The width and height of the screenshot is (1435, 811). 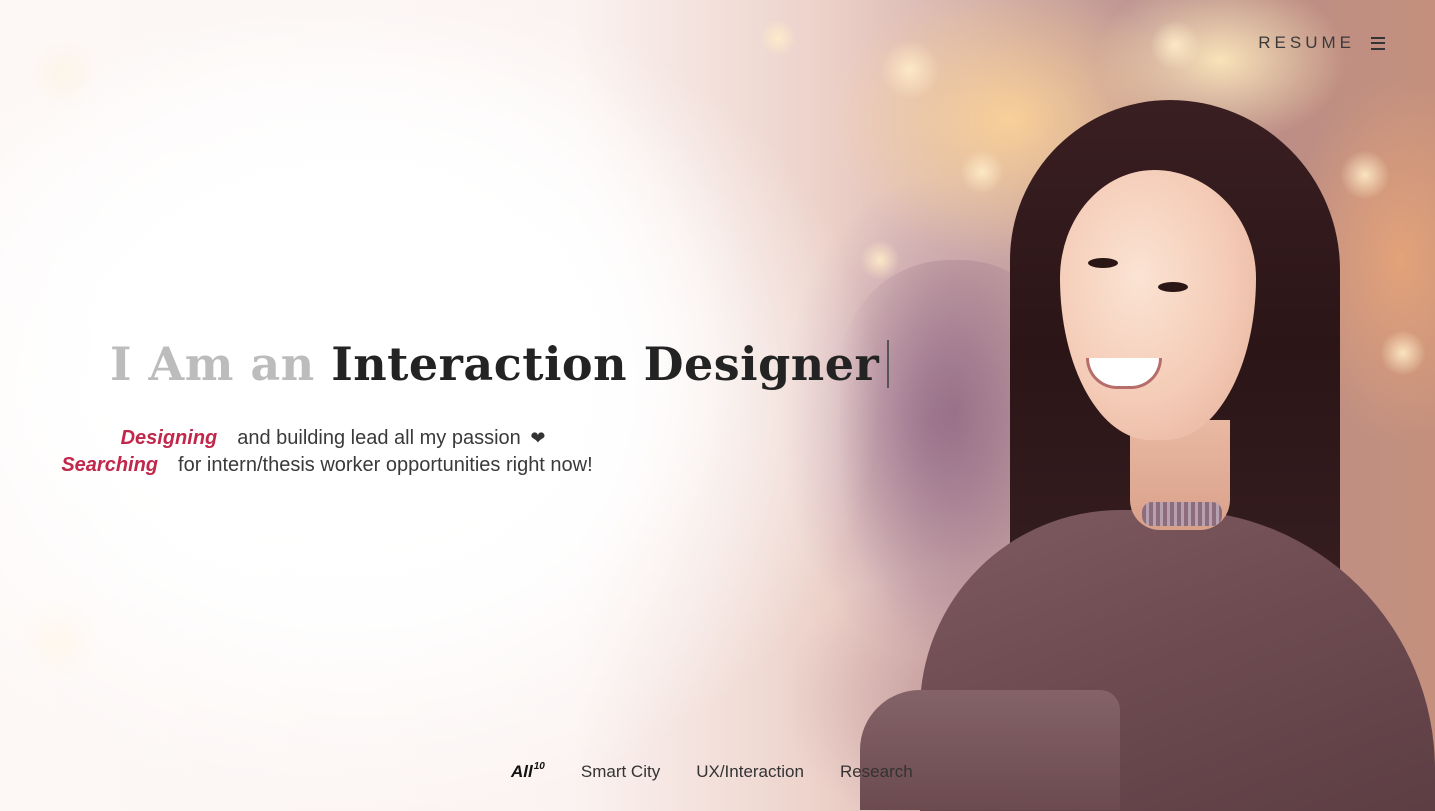 I want to click on tagline-text: and building lead all my passion, so click(x=379, y=438).